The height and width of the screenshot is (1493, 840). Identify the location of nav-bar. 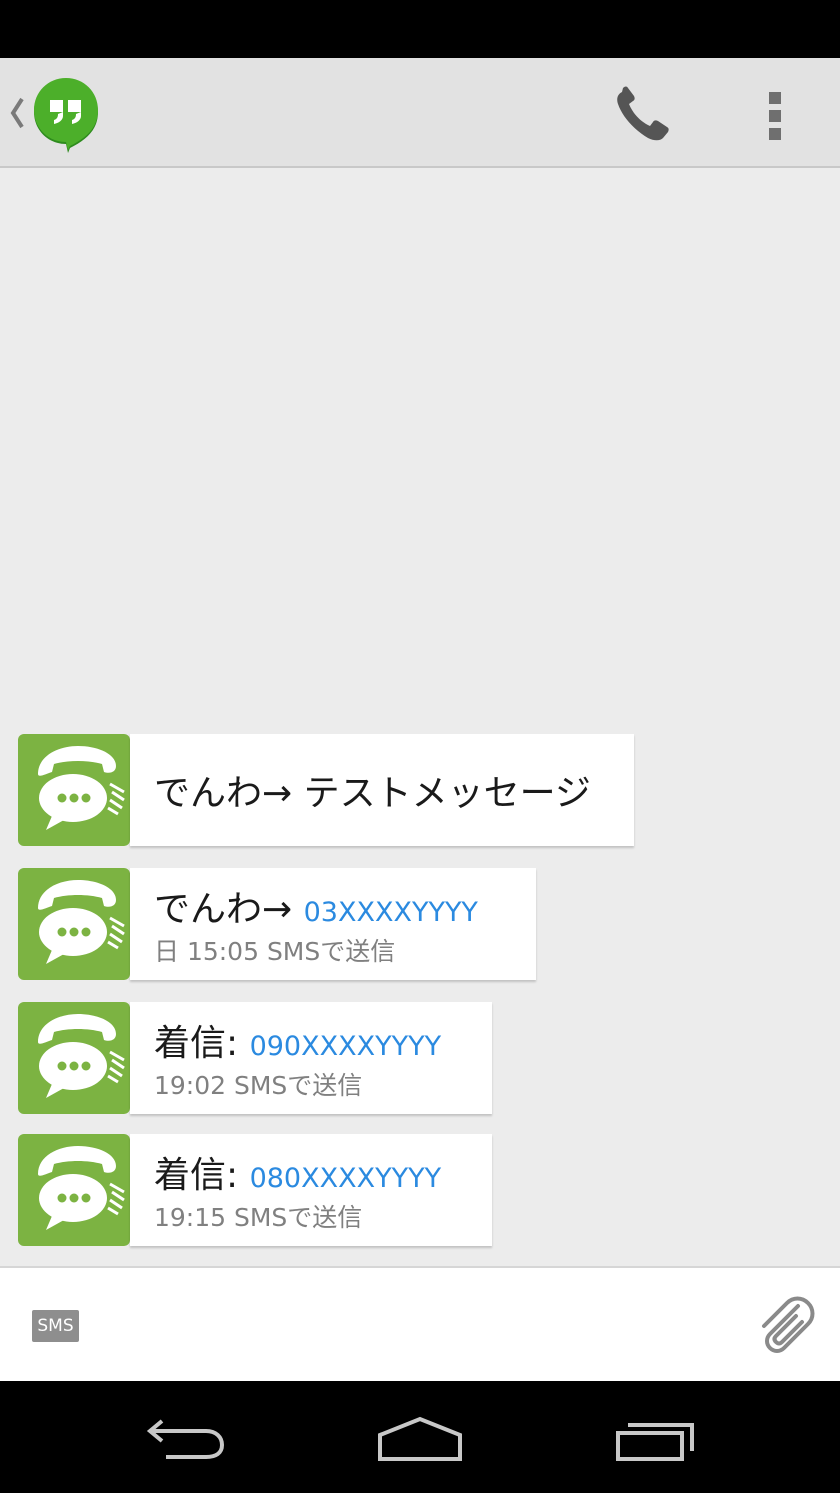
(420, 1437).